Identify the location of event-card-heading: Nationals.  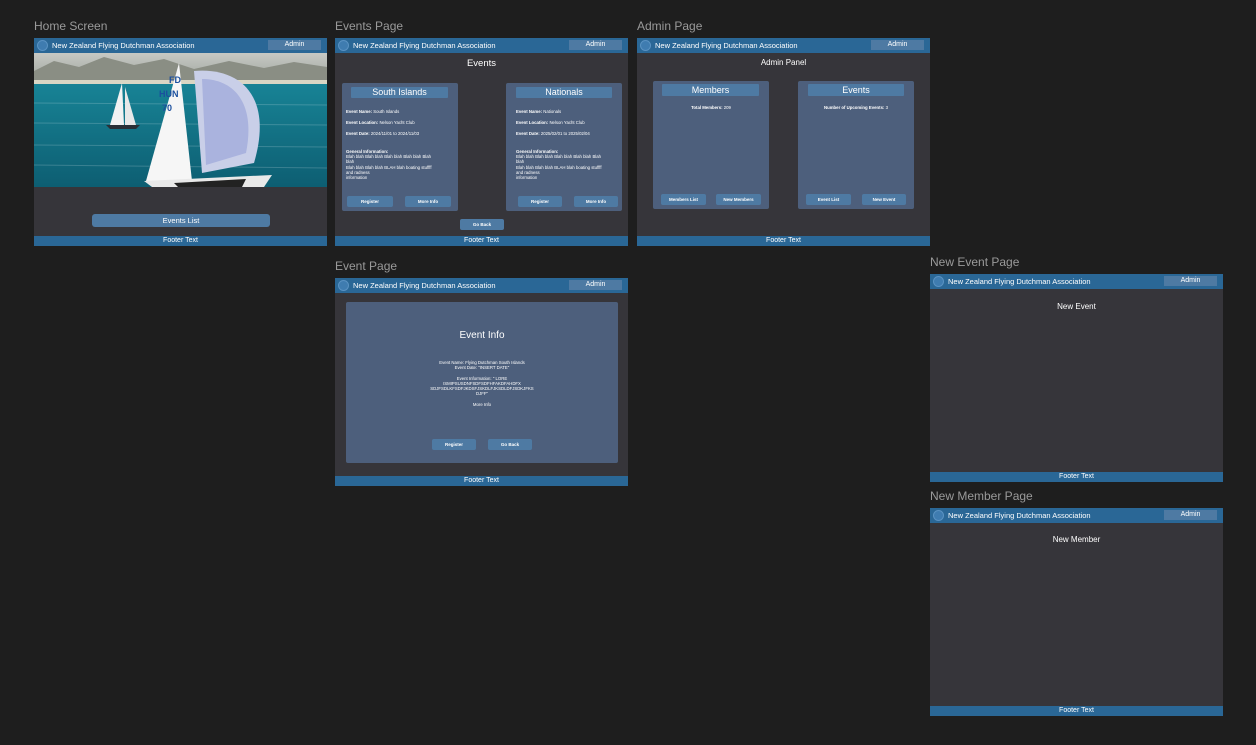
(564, 92).